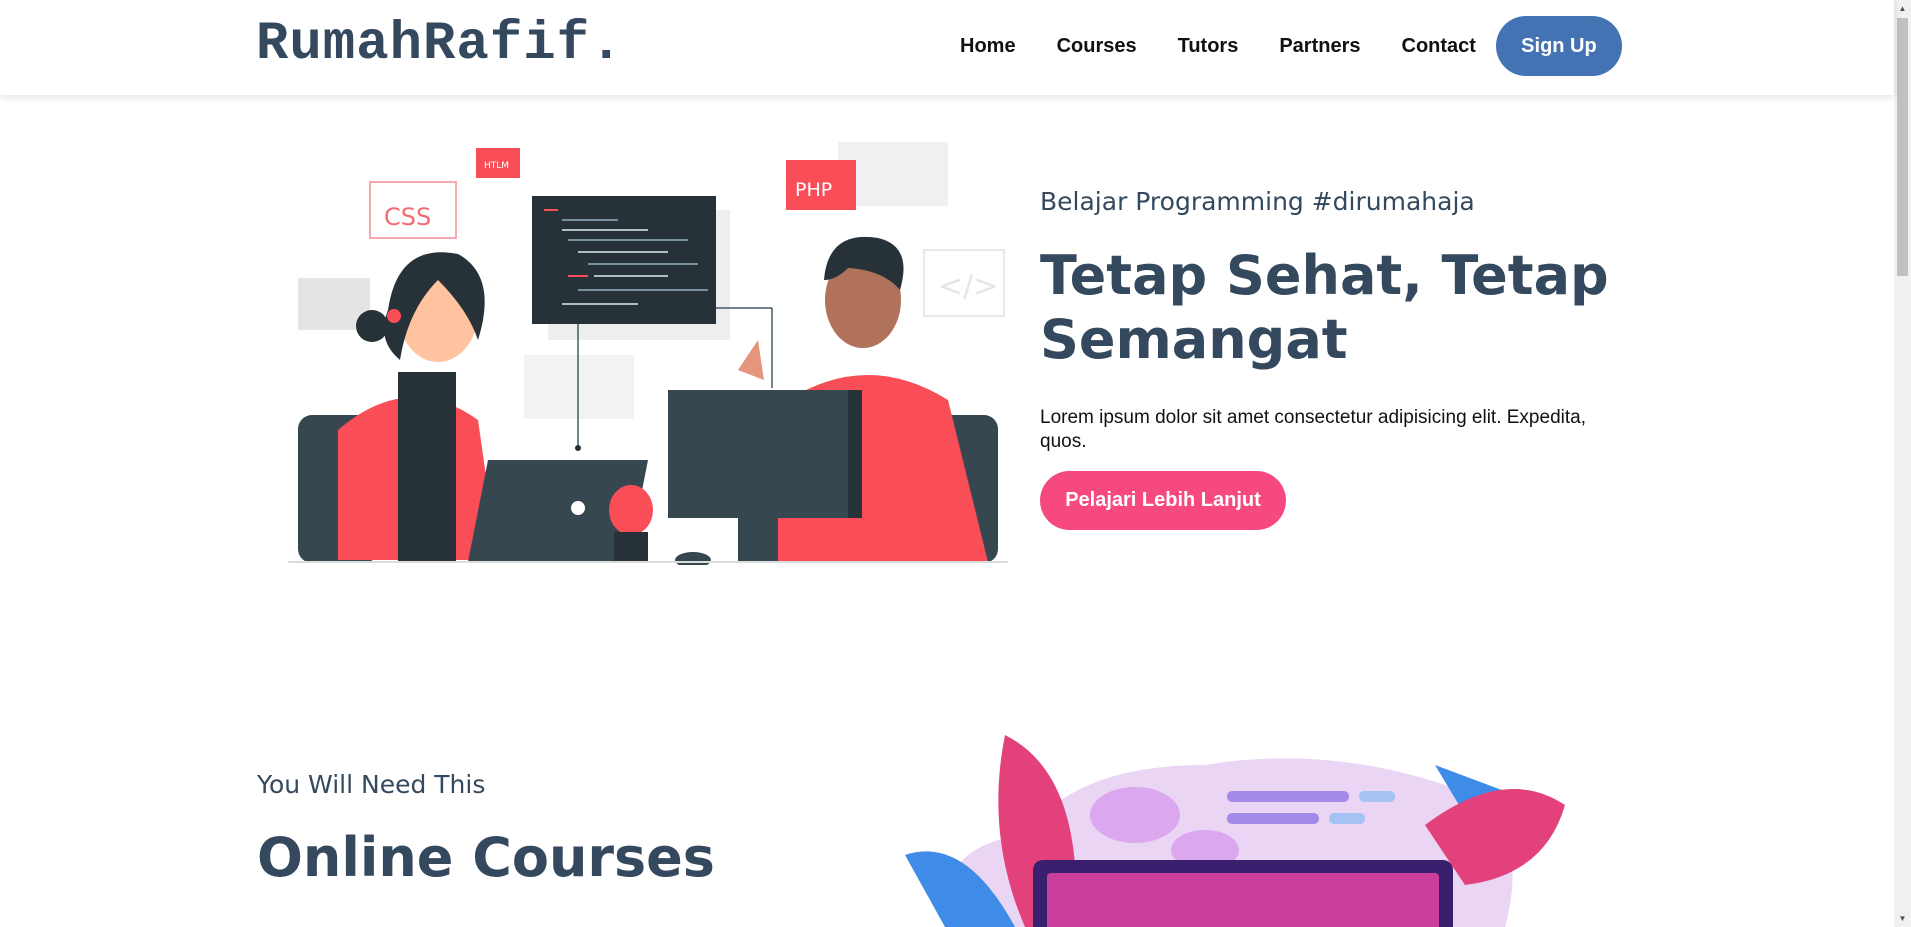 This screenshot has height=927, width=1911. I want to click on courses-subtitle: You Will Need This, so click(371, 784).